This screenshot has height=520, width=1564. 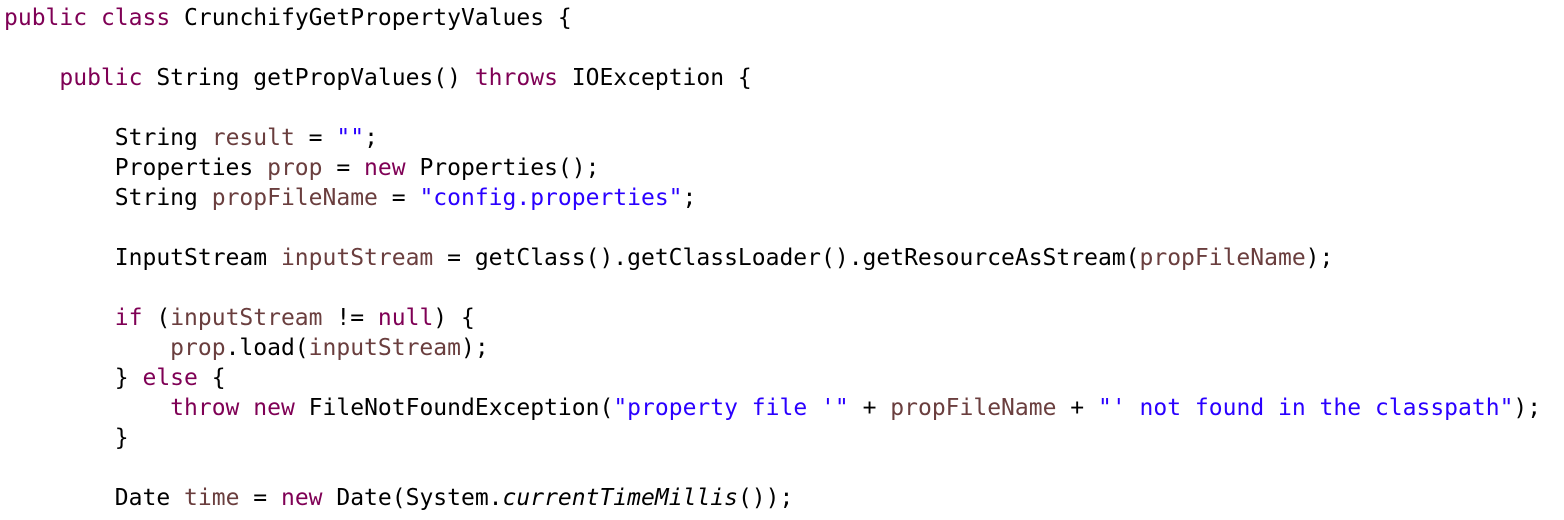 I want to click on code-token: Date, so click(x=149, y=498).